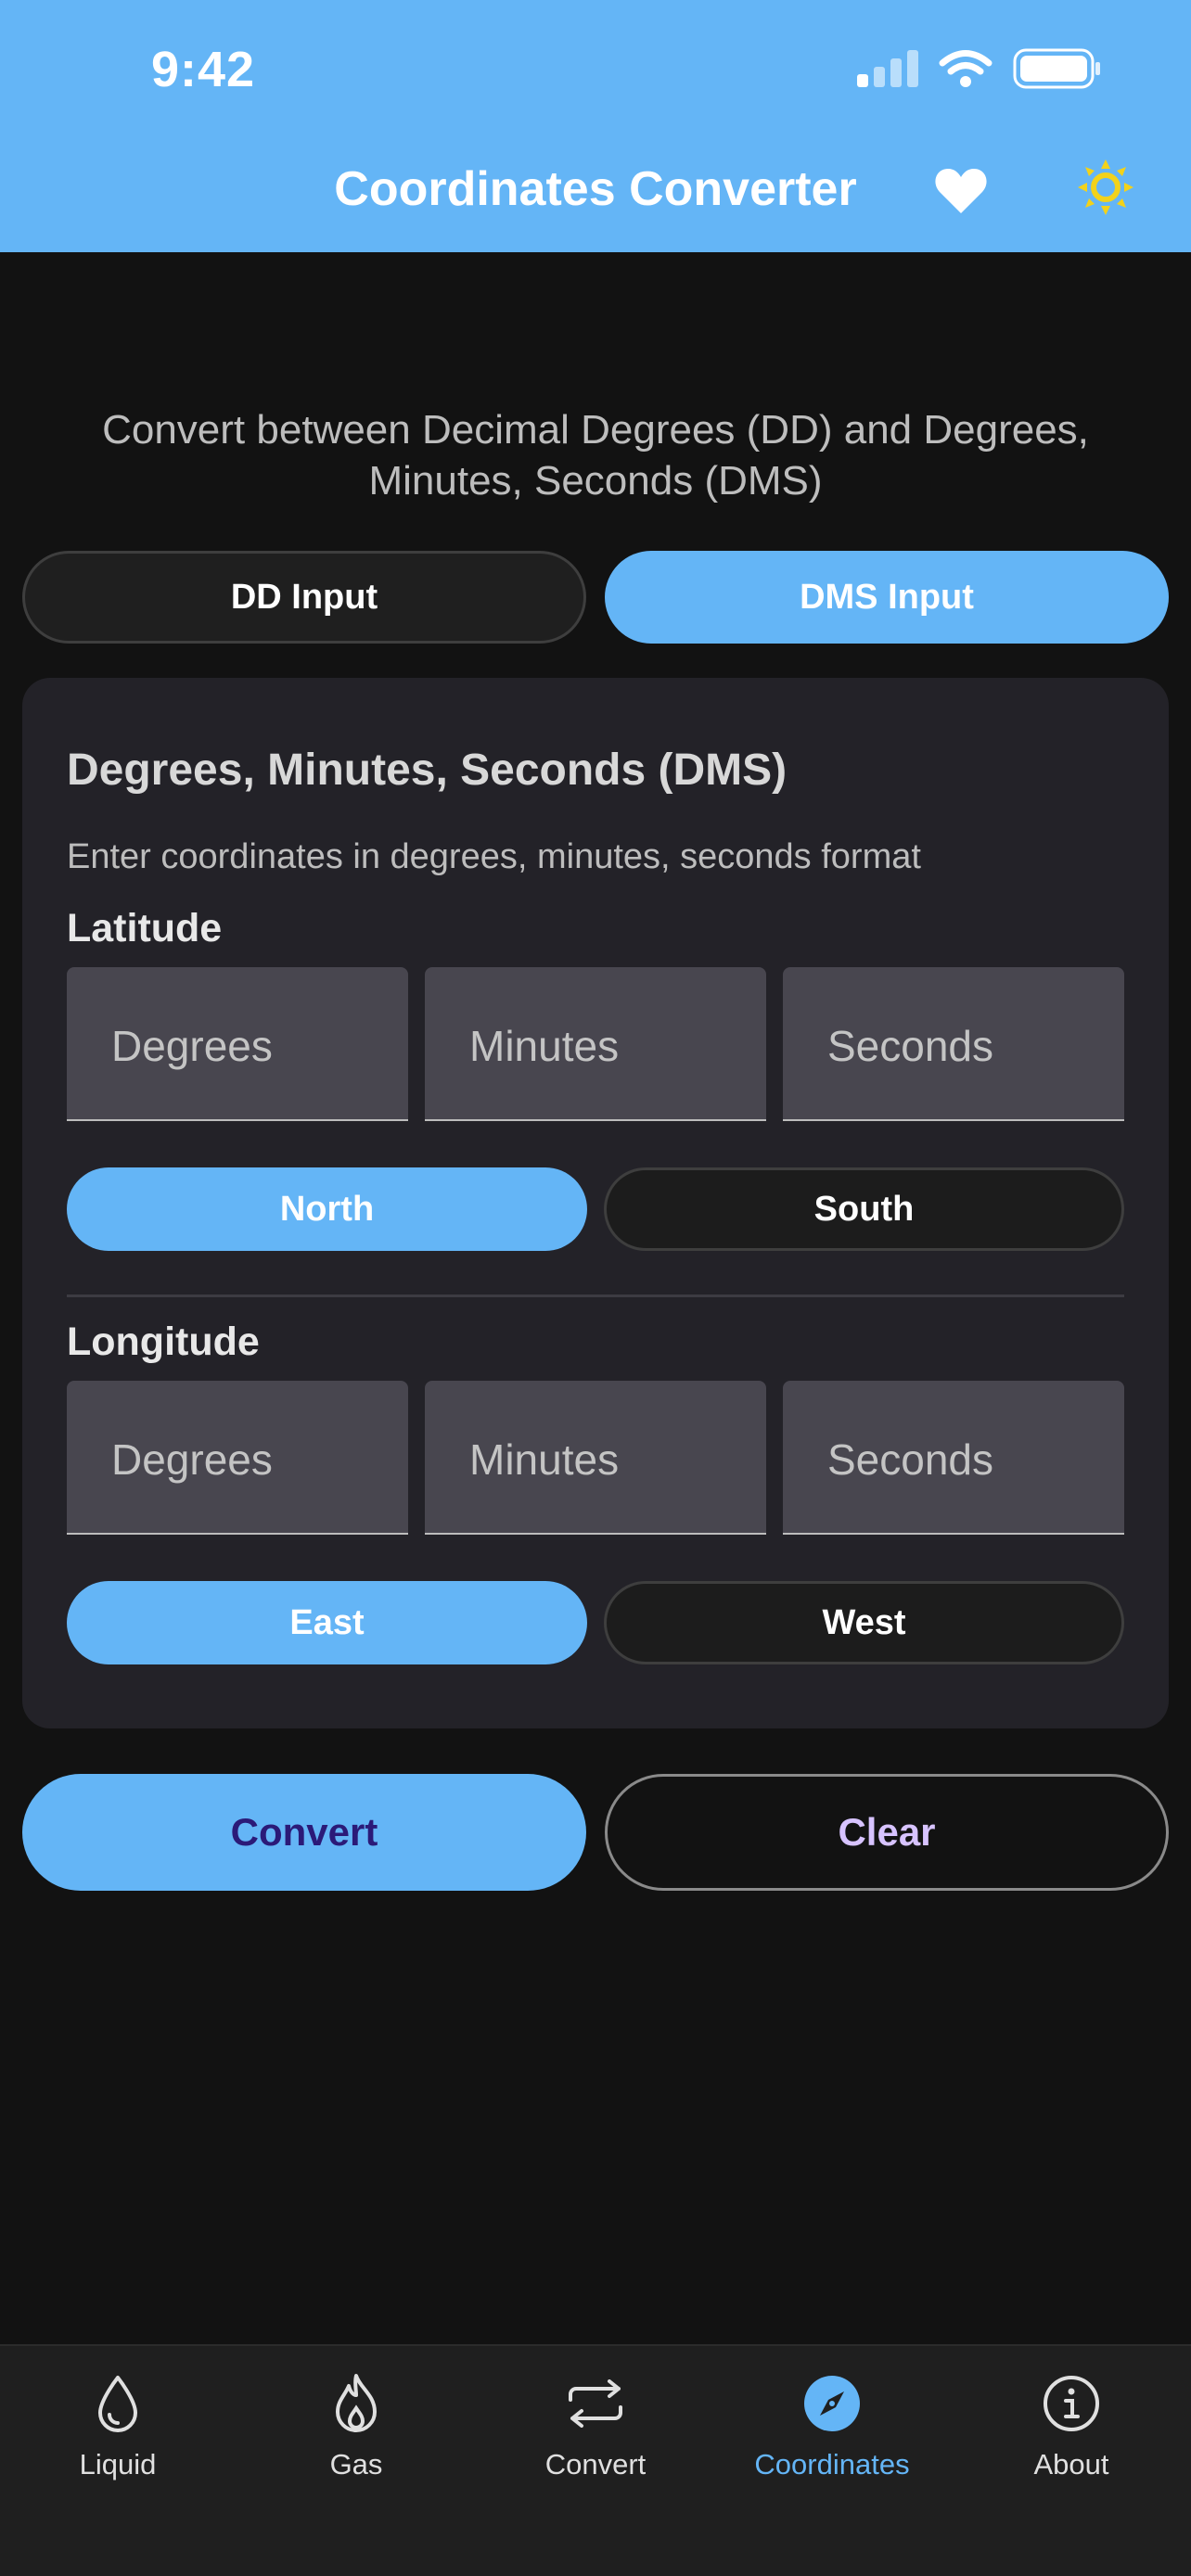 This screenshot has height=2576, width=1191. What do you see at coordinates (192, 1459) in the screenshot?
I see `longitude-degrees-placeholder: Degrees` at bounding box center [192, 1459].